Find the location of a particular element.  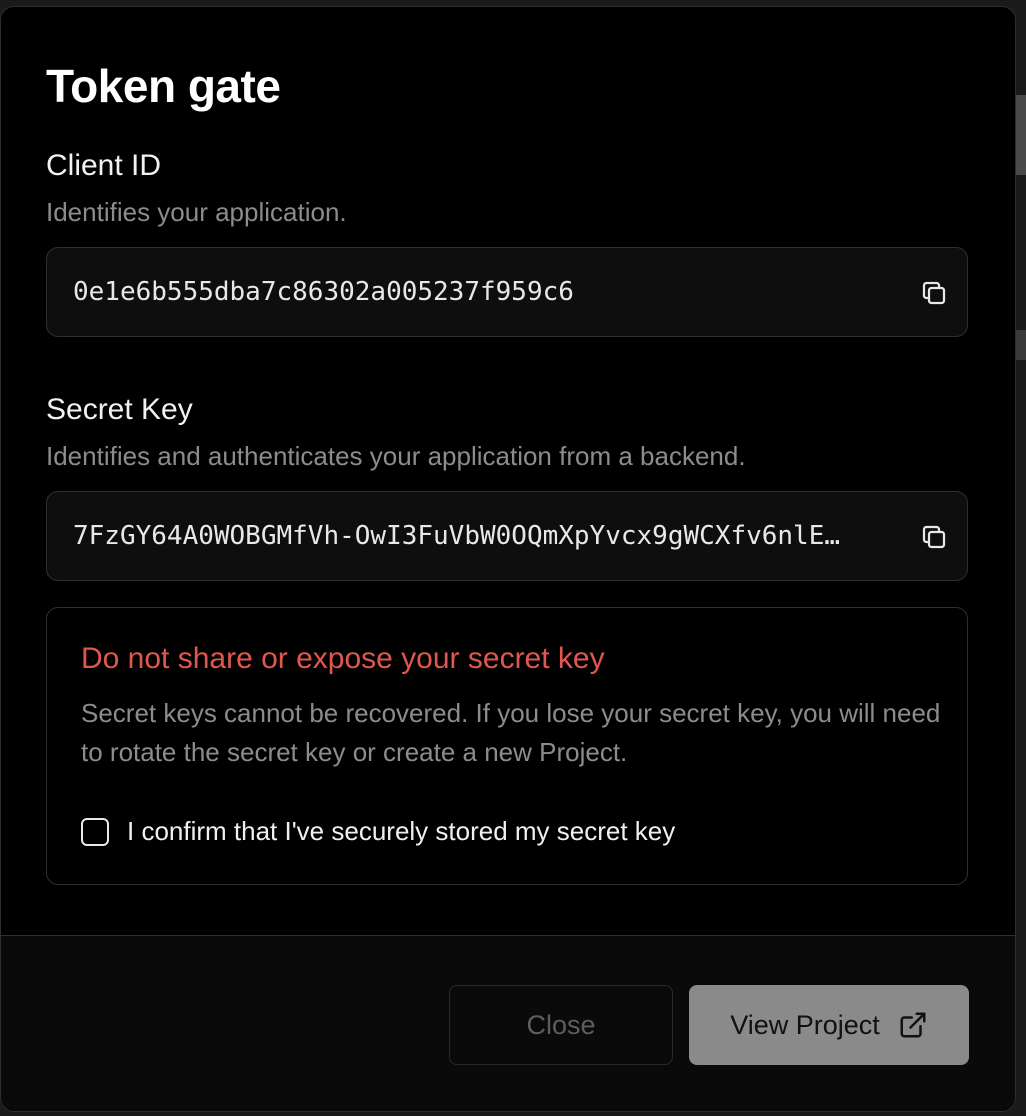

client-id-value: 0e1e6b555dba7c86302a005237f959c6 is located at coordinates (488, 292).